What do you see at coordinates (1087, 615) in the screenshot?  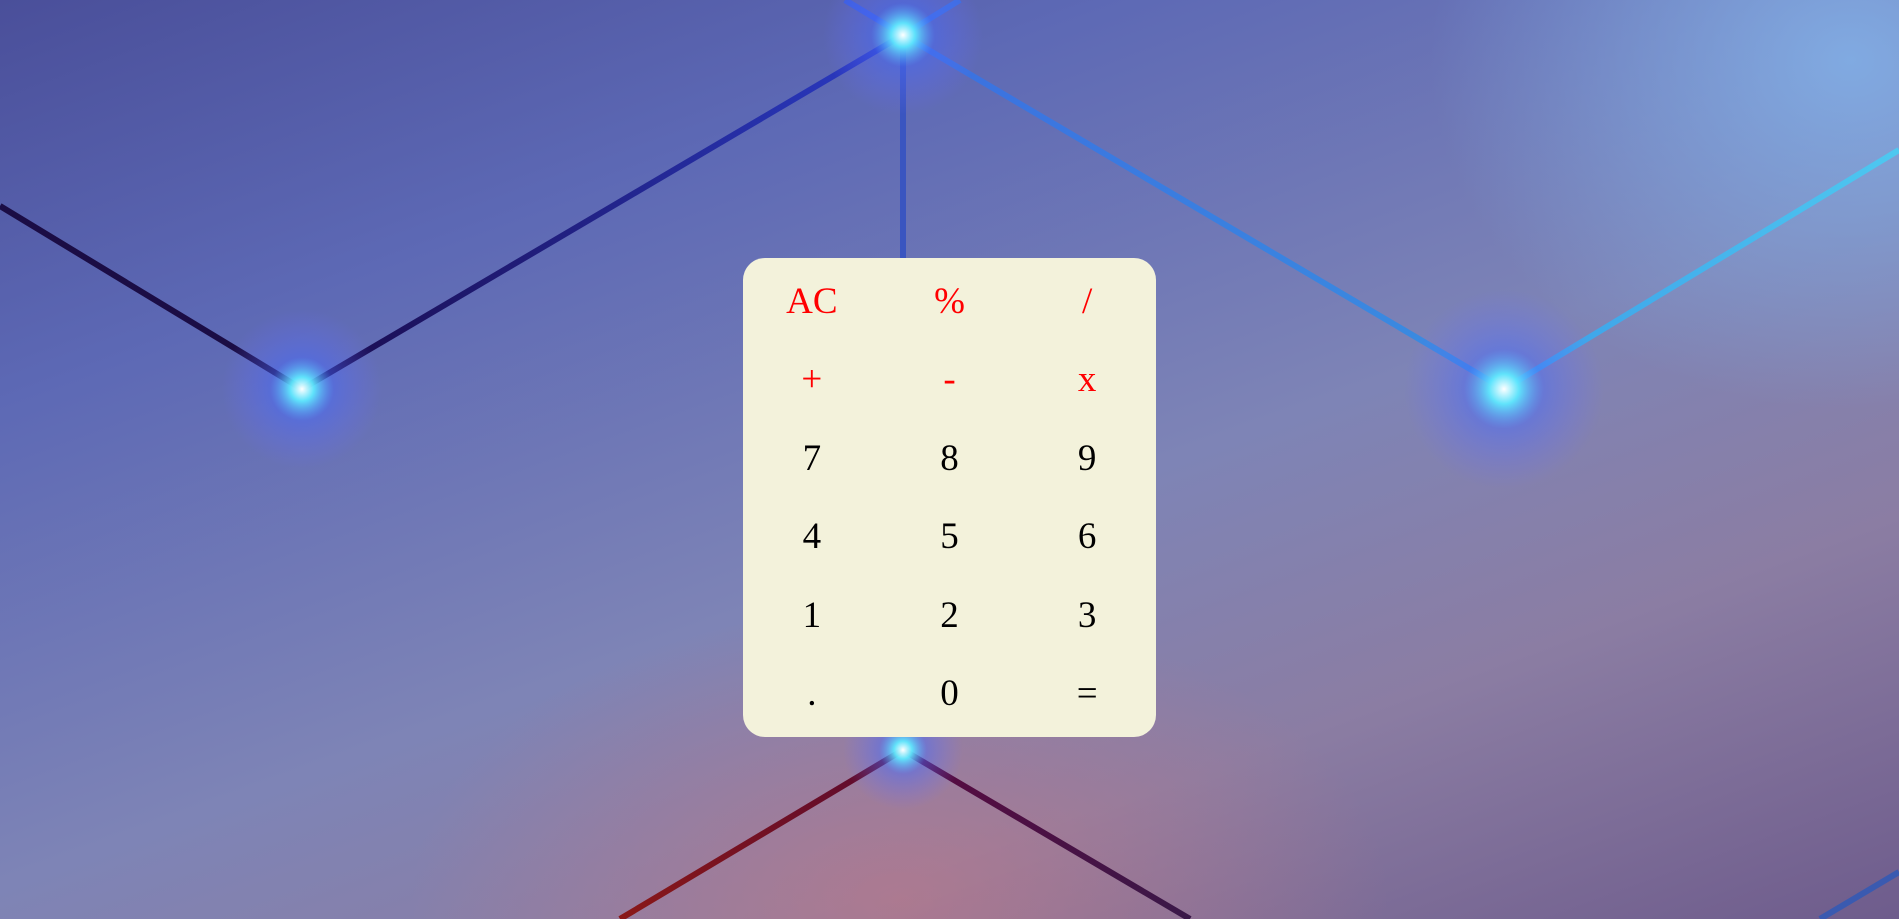 I see `digit-3-button: 3` at bounding box center [1087, 615].